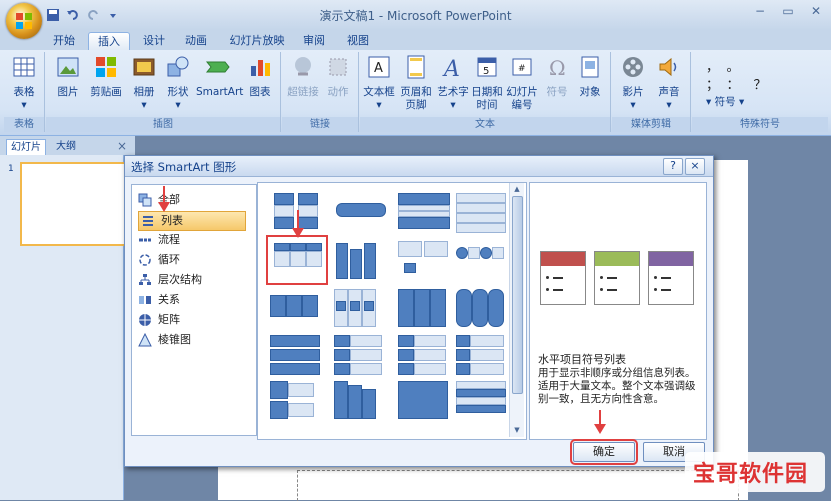 This screenshot has width=831, height=501. Describe the element at coordinates (159, 320) in the screenshot. I see `category-matrix: 矩阵` at that location.